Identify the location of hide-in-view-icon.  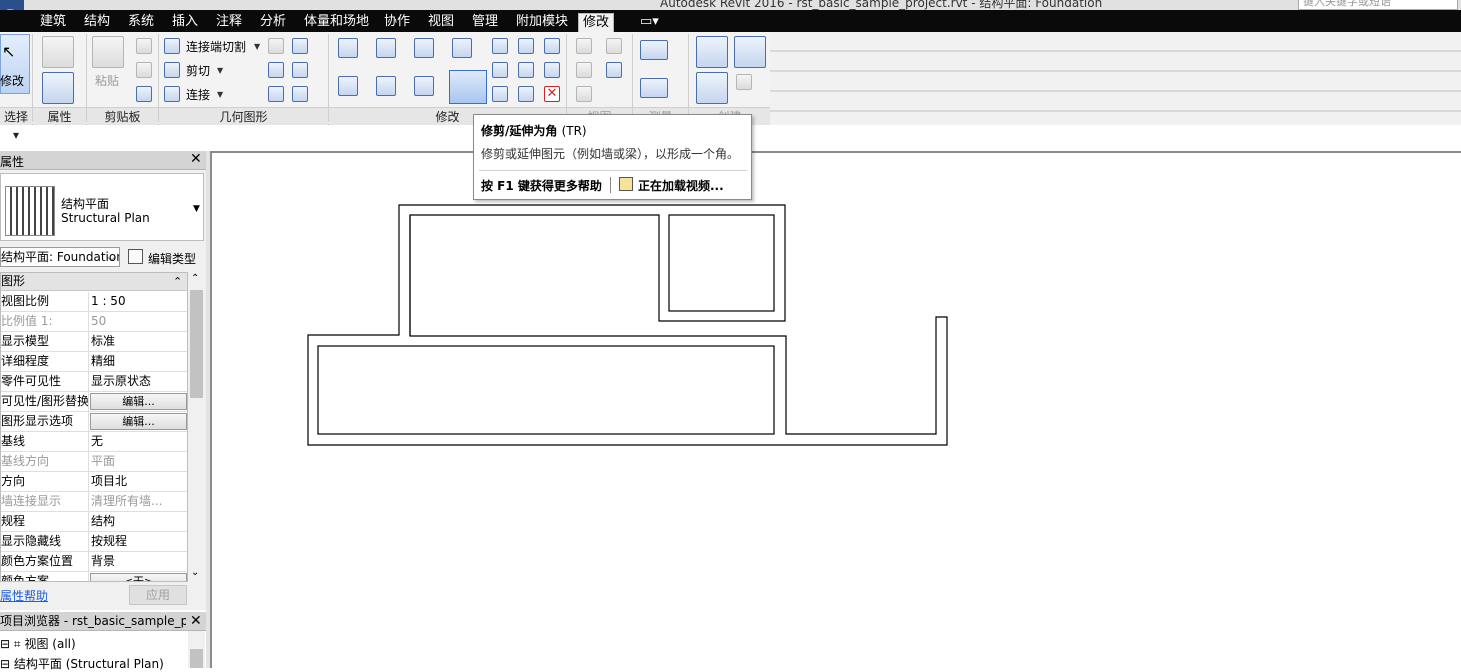
(584, 46).